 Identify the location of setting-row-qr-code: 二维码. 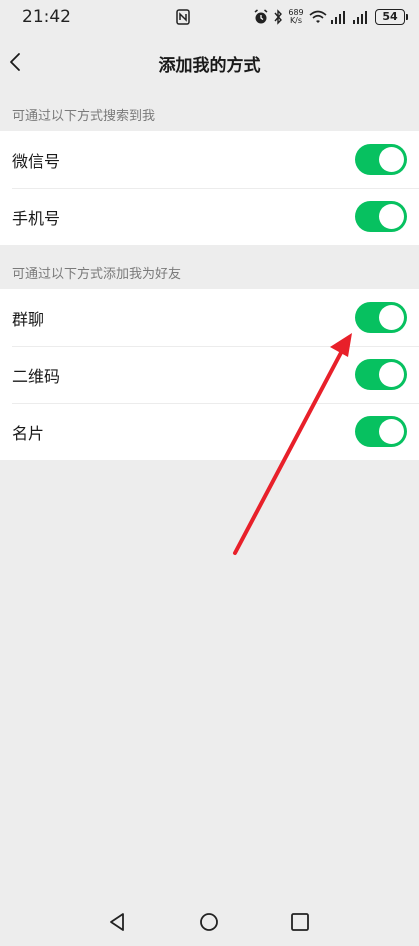
(209, 374).